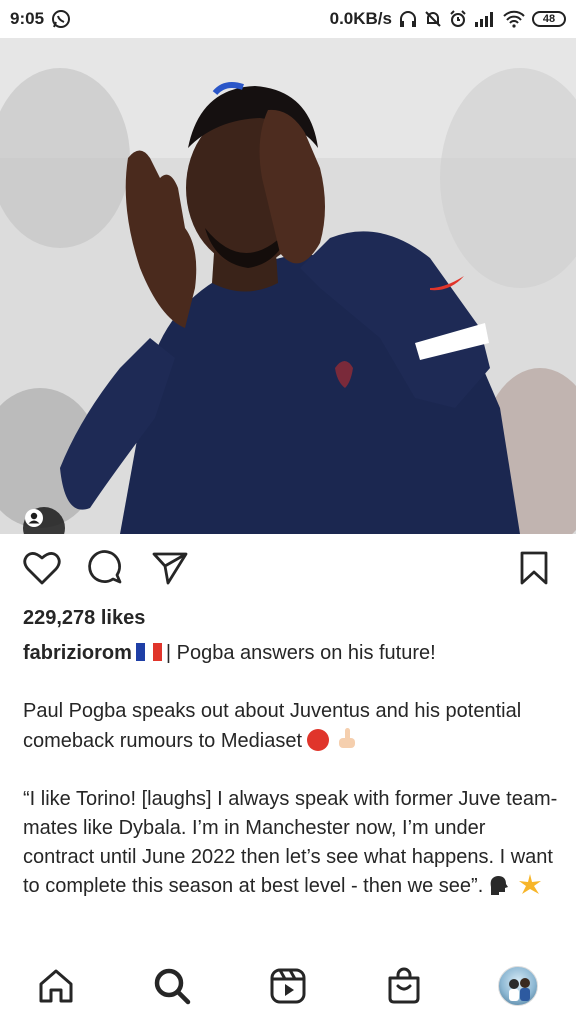 This screenshot has width=576, height=1024. I want to click on heart-icon, so click(42, 568).